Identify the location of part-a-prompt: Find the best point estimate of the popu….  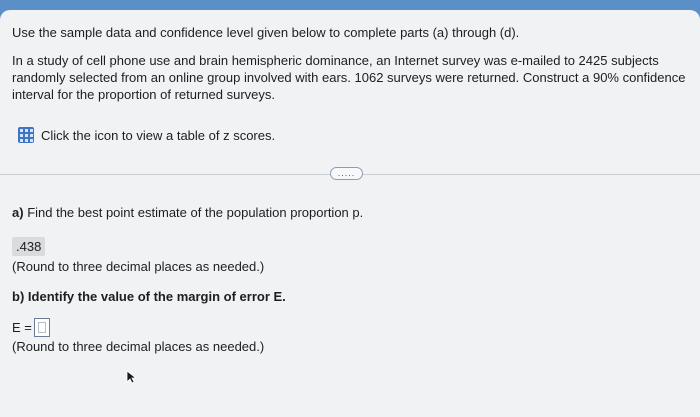
(195, 212).